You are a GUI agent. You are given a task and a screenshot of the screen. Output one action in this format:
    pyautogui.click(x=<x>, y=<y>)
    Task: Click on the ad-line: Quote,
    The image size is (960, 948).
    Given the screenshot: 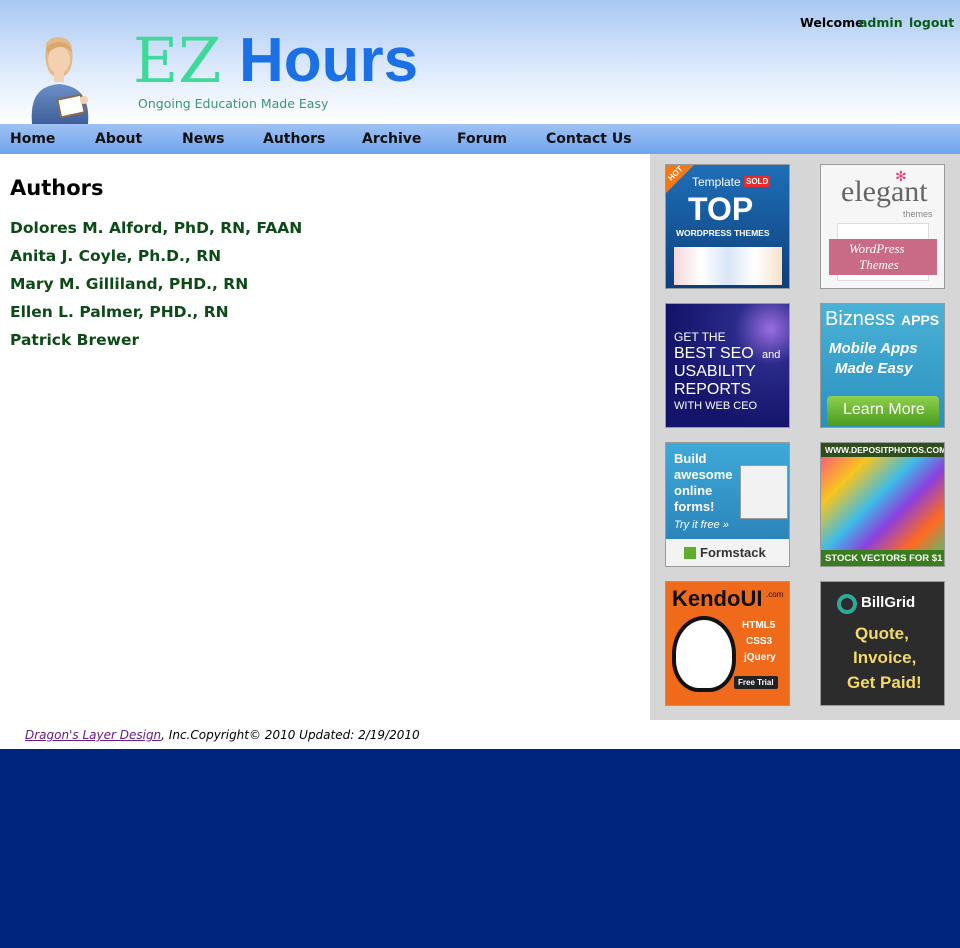 What is the action you would take?
    pyautogui.click(x=882, y=633)
    